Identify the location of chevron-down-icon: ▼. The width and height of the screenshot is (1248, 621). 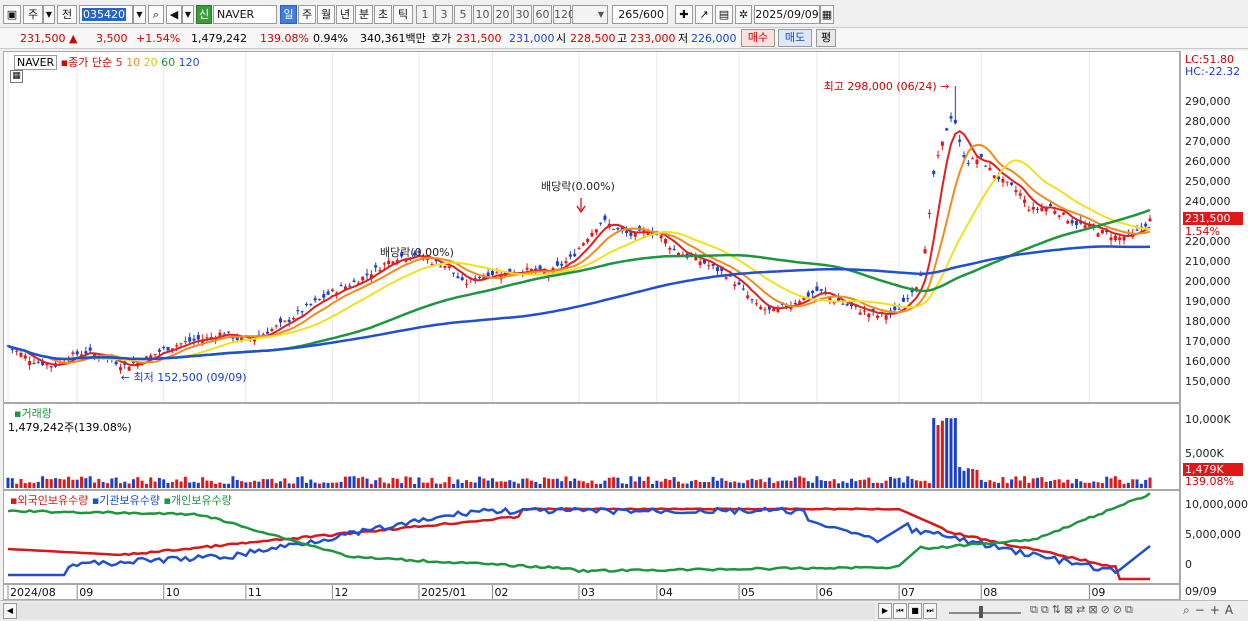
(49, 14).